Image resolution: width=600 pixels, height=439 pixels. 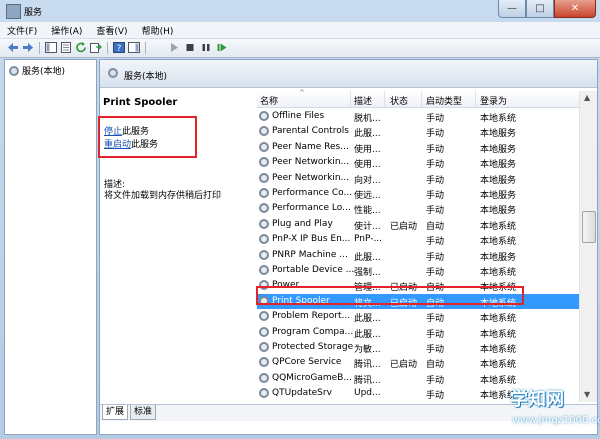 I want to click on minimize-button: —, so click(x=512, y=9).